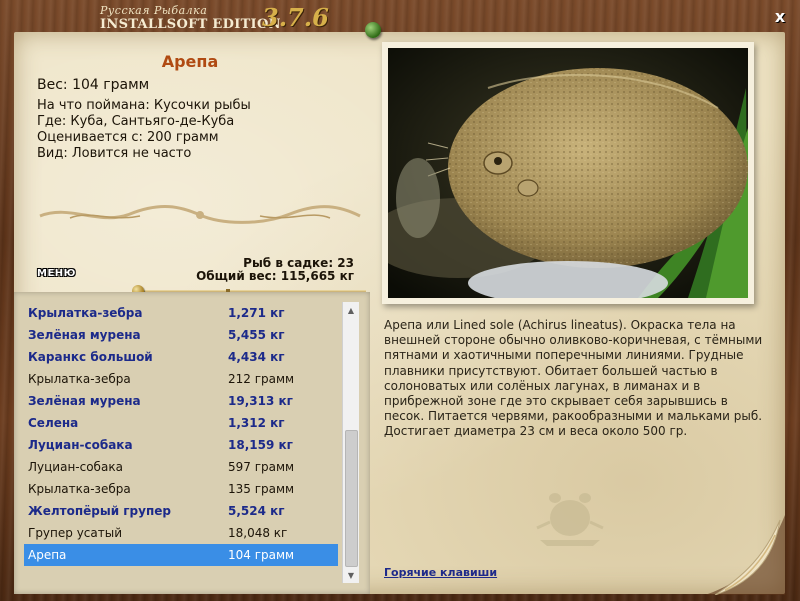  What do you see at coordinates (181, 489) in the screenshot?
I see `list-item: Крылатка-зебра 135 грамм` at bounding box center [181, 489].